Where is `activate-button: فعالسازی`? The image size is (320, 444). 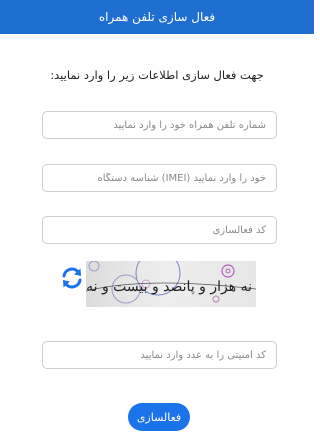 activate-button: فعالسازی is located at coordinates (159, 417).